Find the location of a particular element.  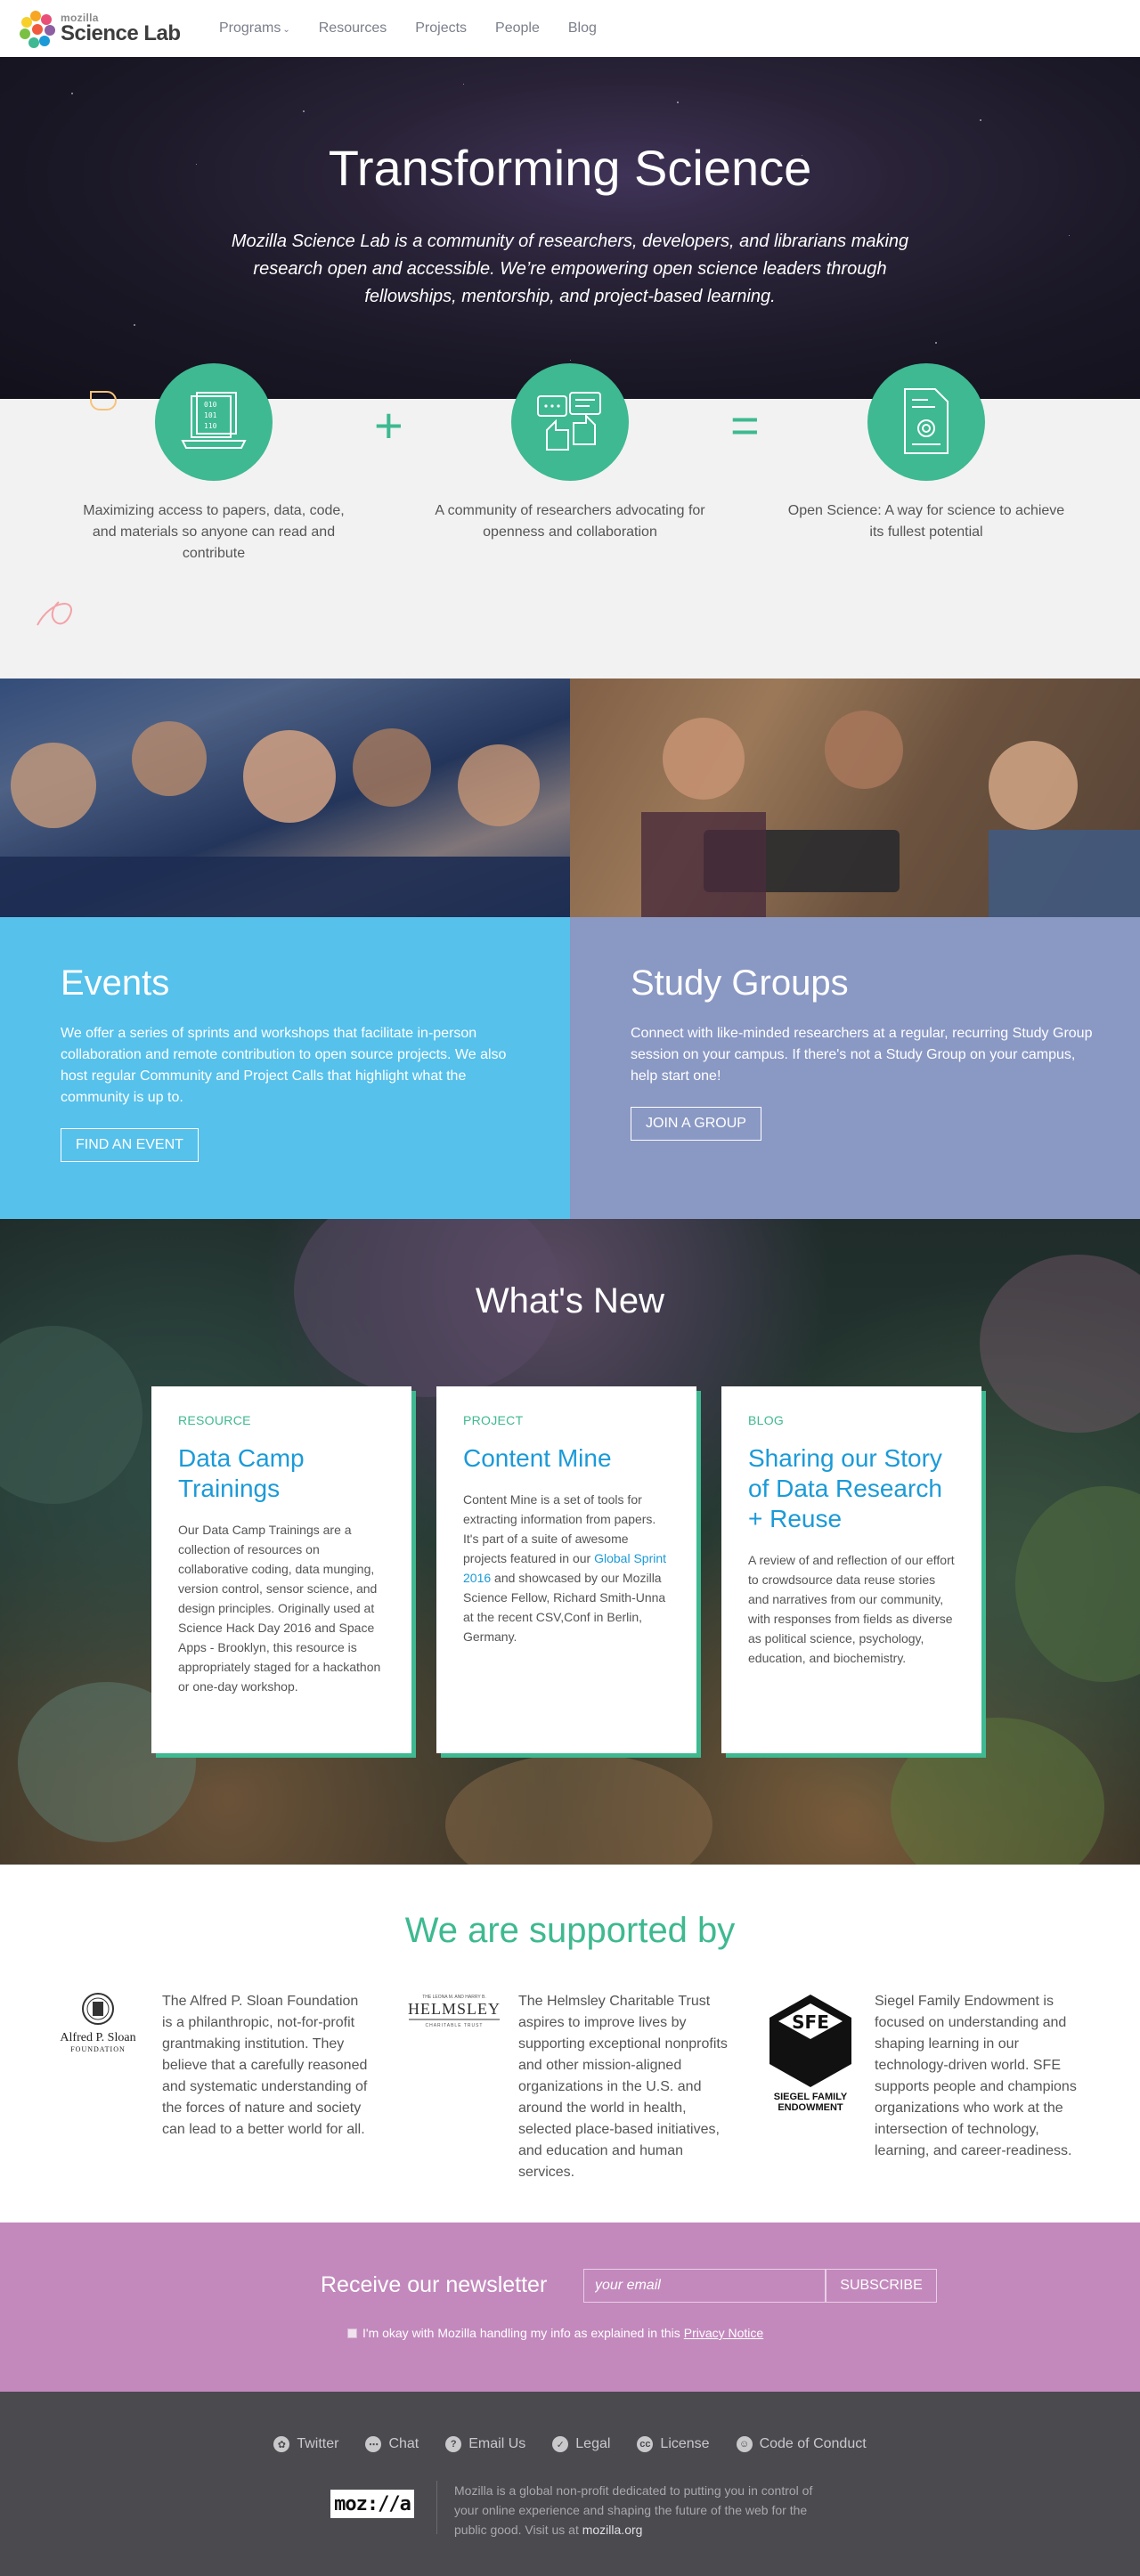

siegel-logo-sub: ENDOWMENT is located at coordinates (810, 2107).